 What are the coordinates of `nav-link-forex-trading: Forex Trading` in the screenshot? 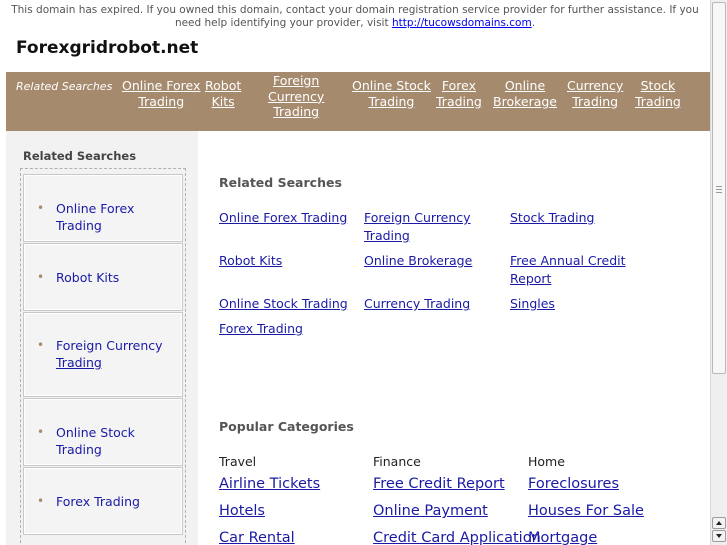 It's located at (459, 93).